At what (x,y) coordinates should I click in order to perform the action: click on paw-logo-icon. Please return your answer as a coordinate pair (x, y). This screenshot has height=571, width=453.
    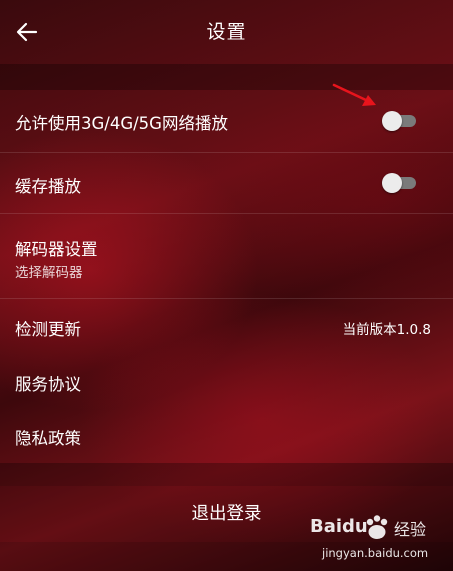
    Looking at the image, I should click on (377, 527).